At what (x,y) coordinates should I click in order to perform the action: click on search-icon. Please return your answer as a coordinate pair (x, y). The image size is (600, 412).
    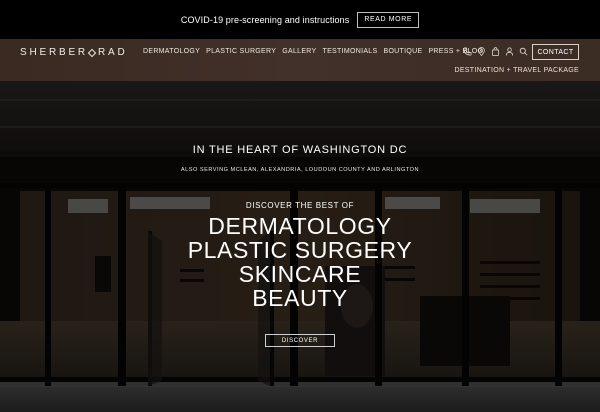
    Looking at the image, I should click on (523, 51).